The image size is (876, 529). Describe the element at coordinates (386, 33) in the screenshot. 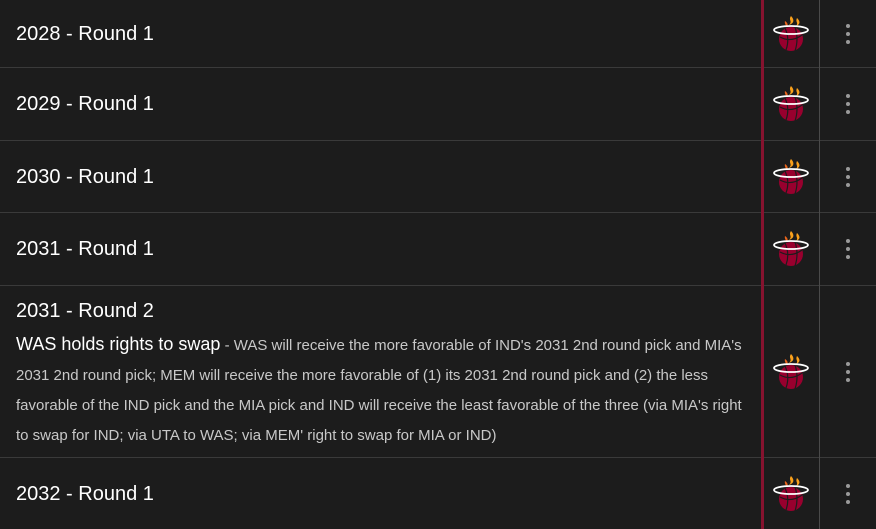

I see `pick-info: 2028 - Round 1` at that location.